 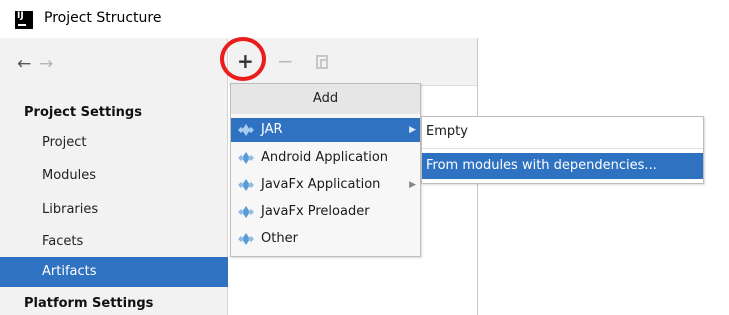 What do you see at coordinates (46, 64) in the screenshot?
I see `forward-arrow-icon: →` at bounding box center [46, 64].